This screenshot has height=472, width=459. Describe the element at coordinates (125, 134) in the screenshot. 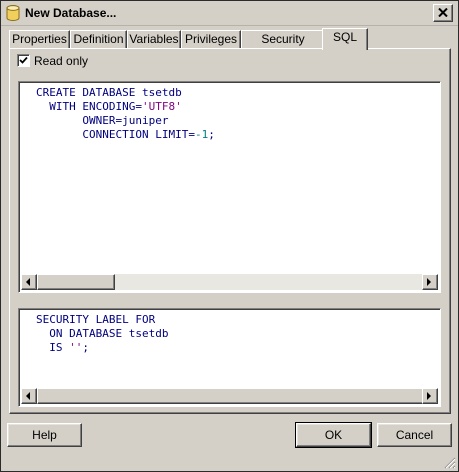

I see `code-line: CONNECTION LIMIT=-1;` at that location.